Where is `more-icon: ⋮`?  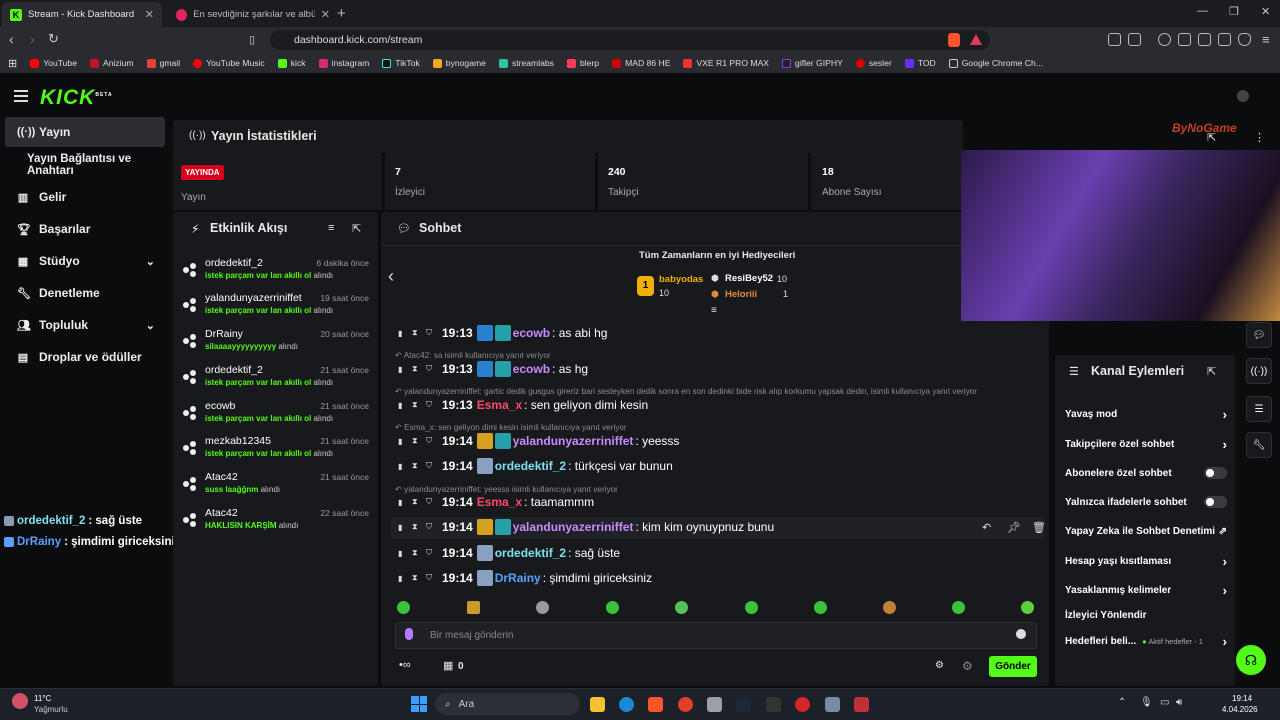
more-icon: ⋮ is located at coordinates (1259, 137).